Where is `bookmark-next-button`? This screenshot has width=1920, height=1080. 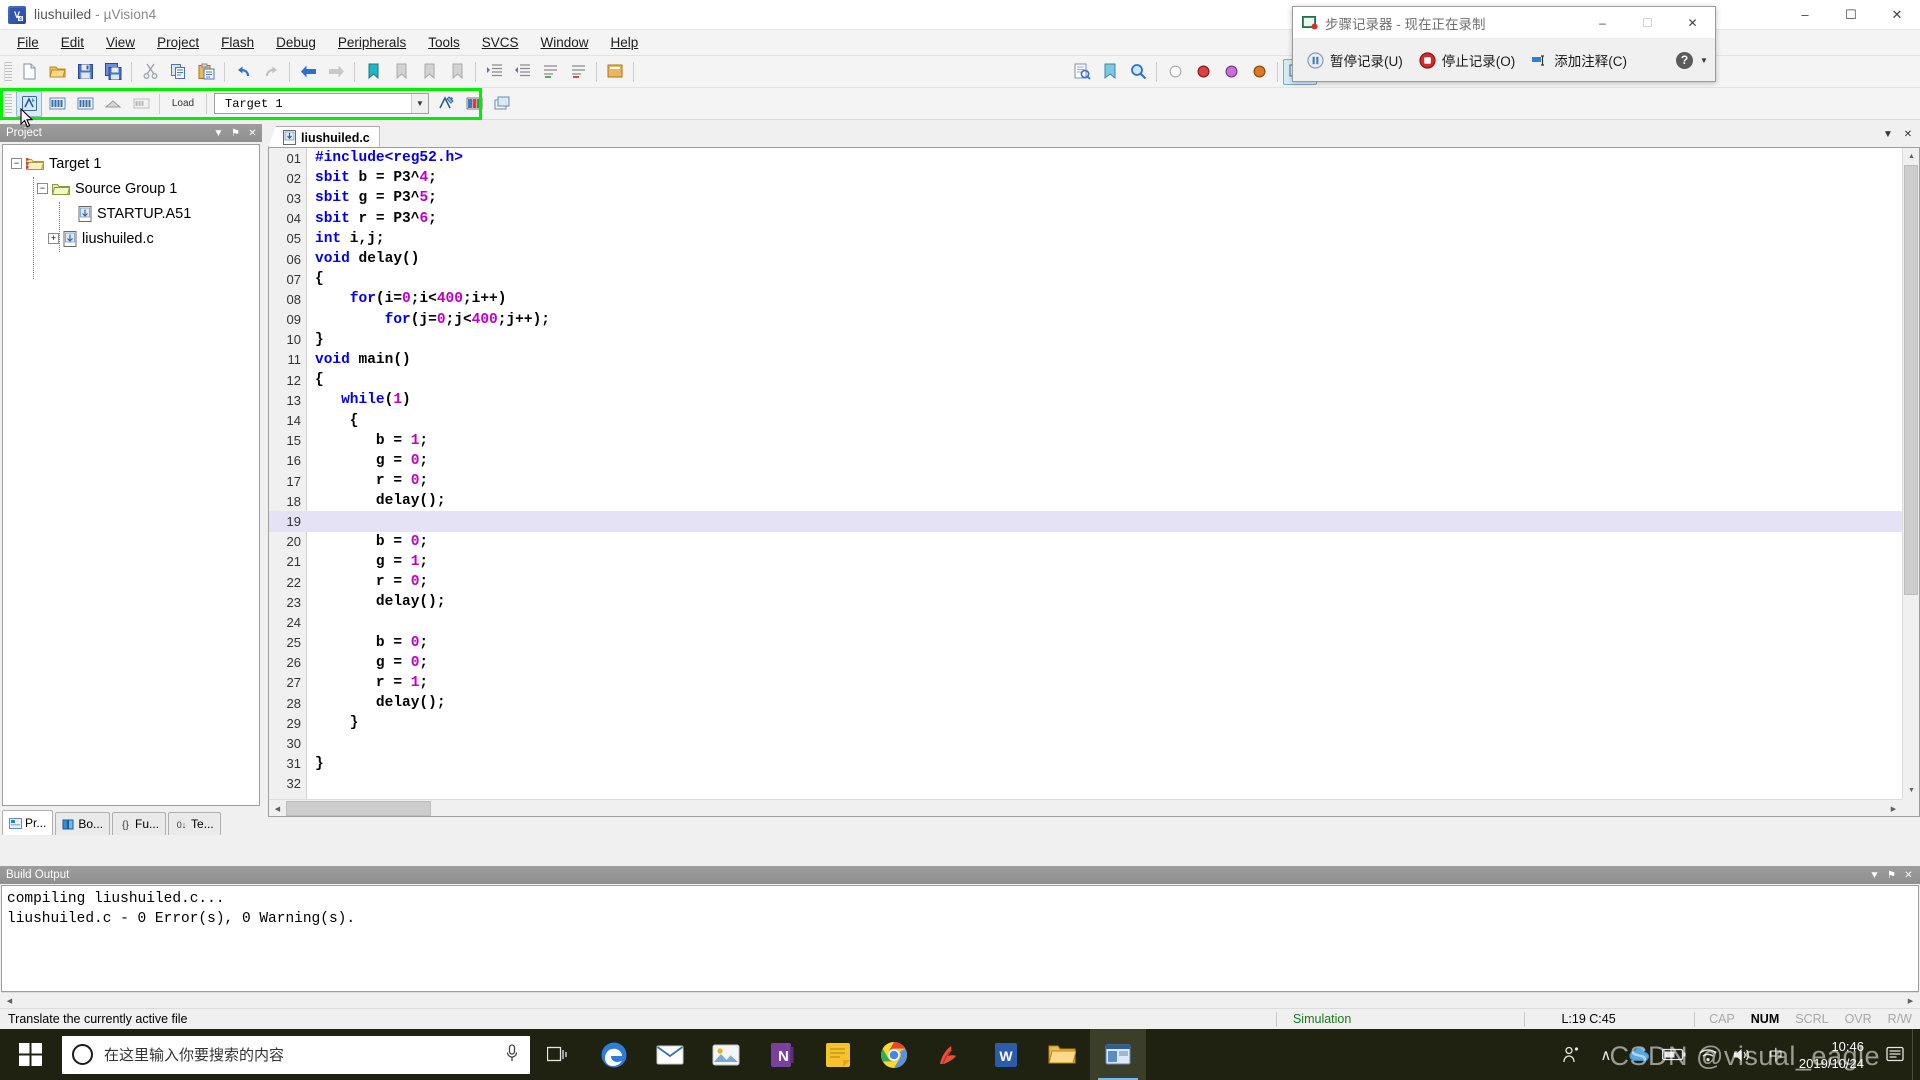 bookmark-next-button is located at coordinates (401, 72).